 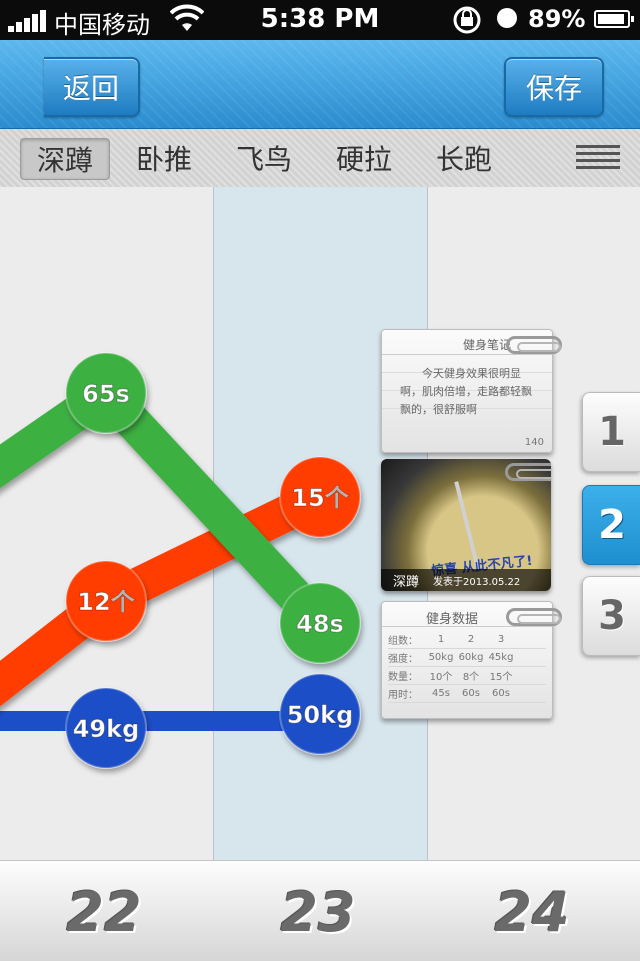 What do you see at coordinates (406, 582) in the screenshot?
I see `photo-caption-title: 深蹲` at bounding box center [406, 582].